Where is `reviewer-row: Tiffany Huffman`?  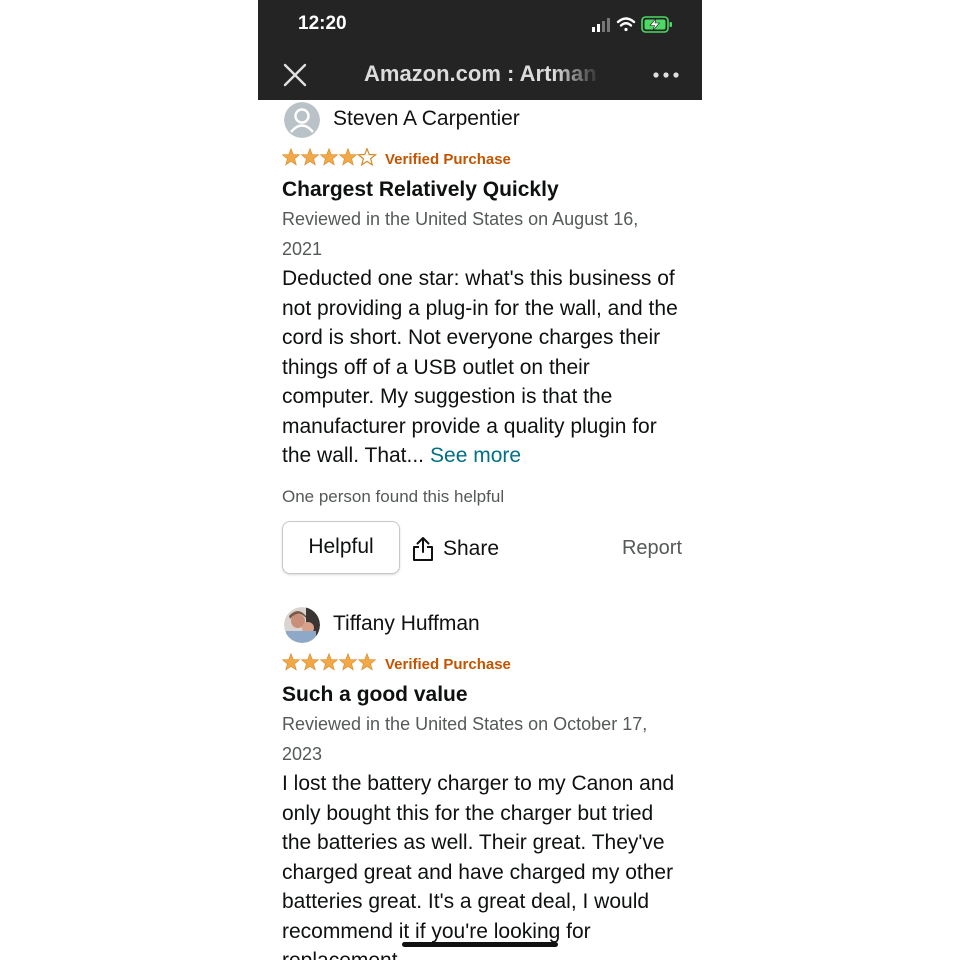 reviewer-row: Tiffany Huffman is located at coordinates (482, 625).